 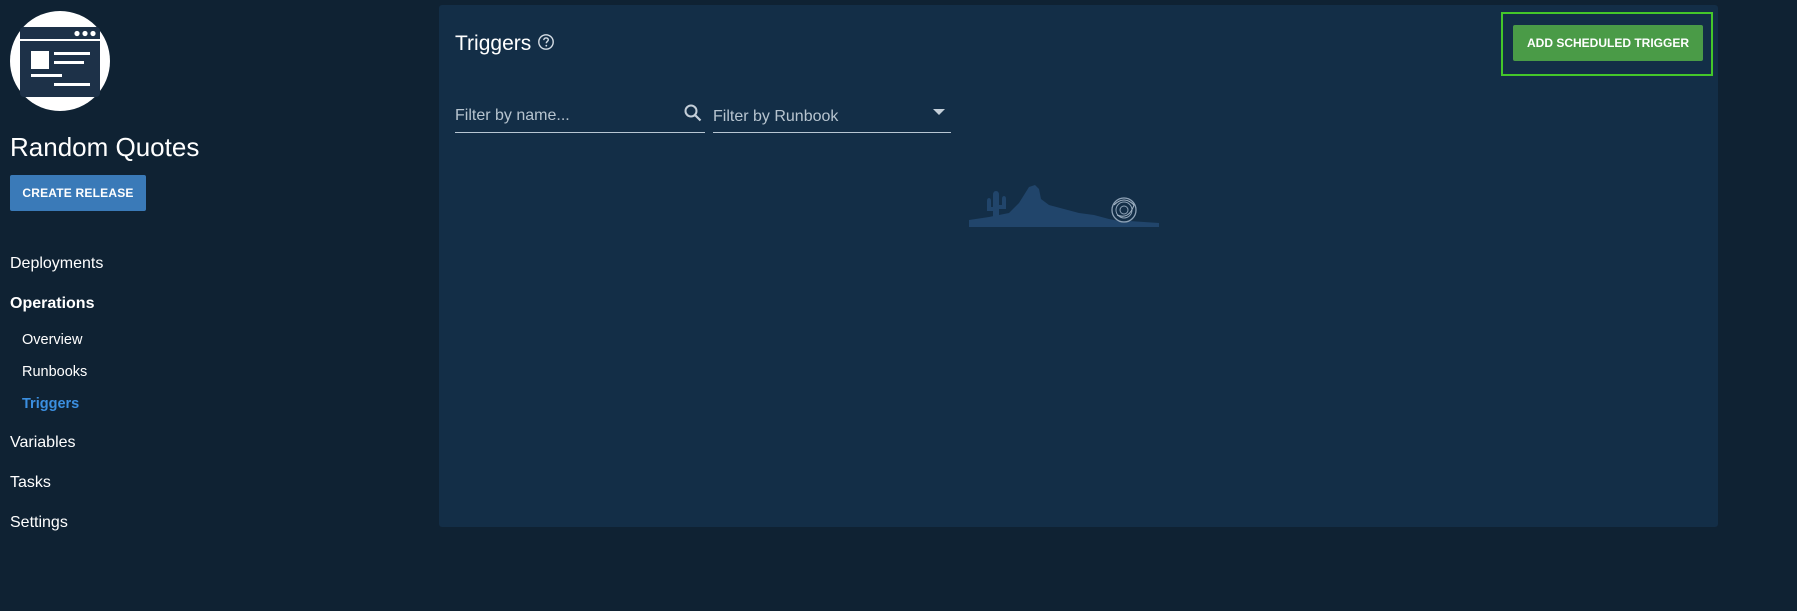 What do you see at coordinates (546, 42) in the screenshot?
I see `help-icon` at bounding box center [546, 42].